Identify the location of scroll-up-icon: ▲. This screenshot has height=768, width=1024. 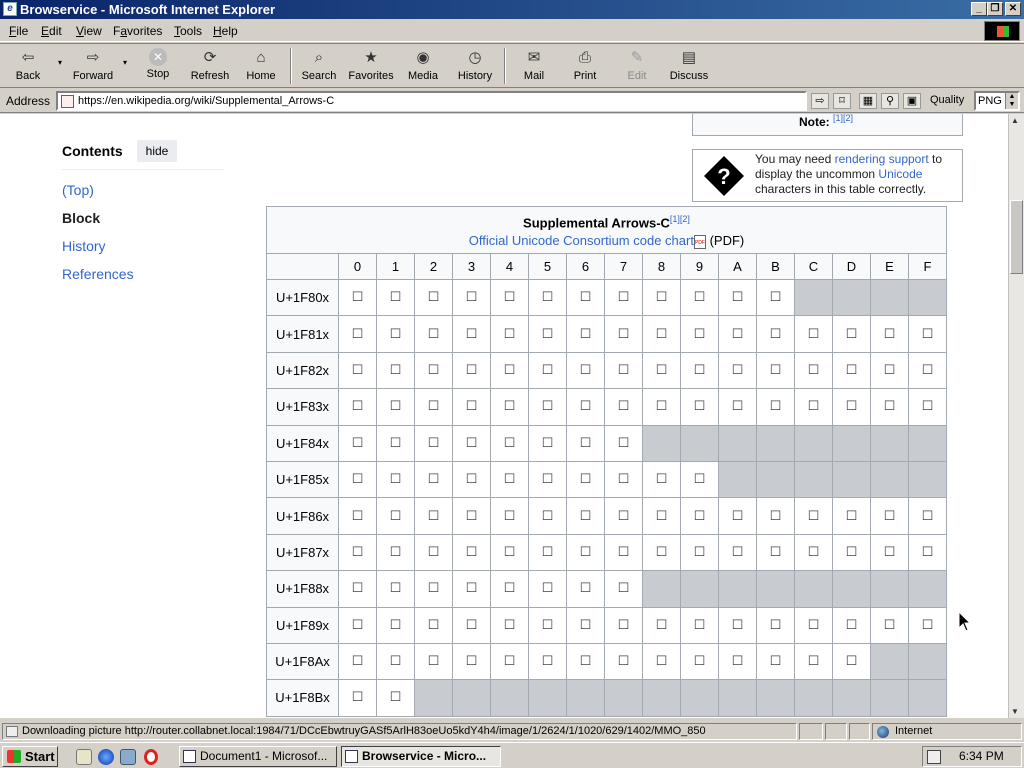
(1015, 120).